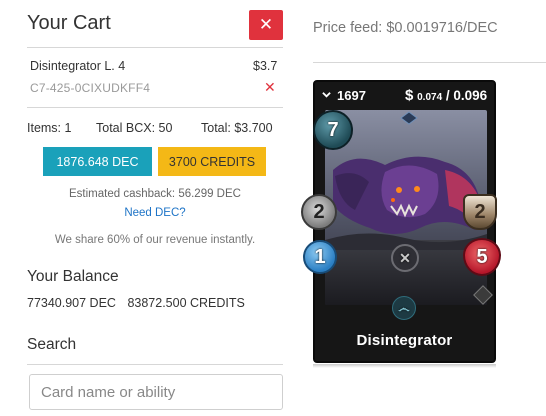  I want to click on revenue-share-note: We share 60% of our revenue instantly., so click(155, 240).